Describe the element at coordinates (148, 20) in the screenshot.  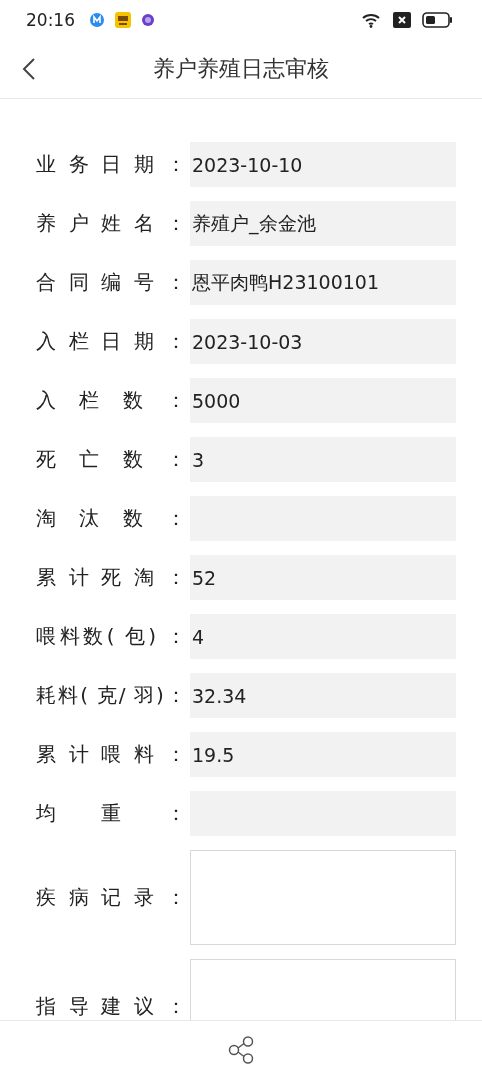
I see `status-dot-icon` at that location.